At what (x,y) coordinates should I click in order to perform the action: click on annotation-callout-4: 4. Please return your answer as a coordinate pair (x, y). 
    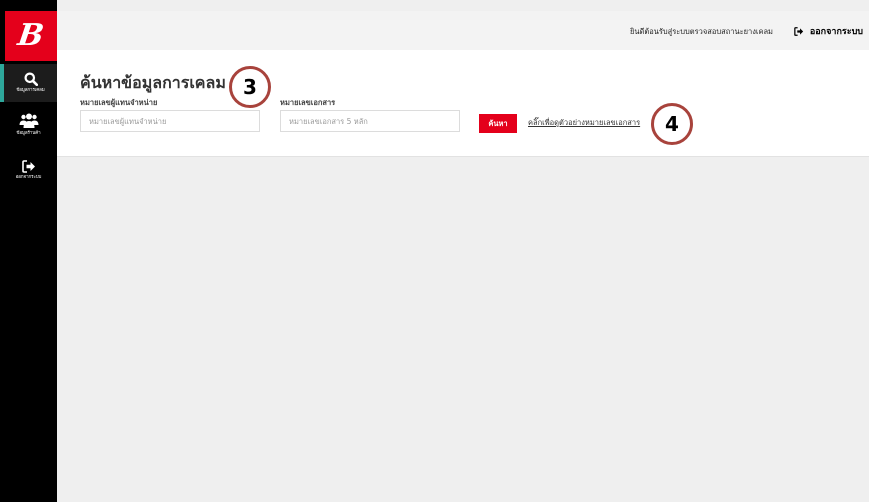
    Looking at the image, I should click on (672, 124).